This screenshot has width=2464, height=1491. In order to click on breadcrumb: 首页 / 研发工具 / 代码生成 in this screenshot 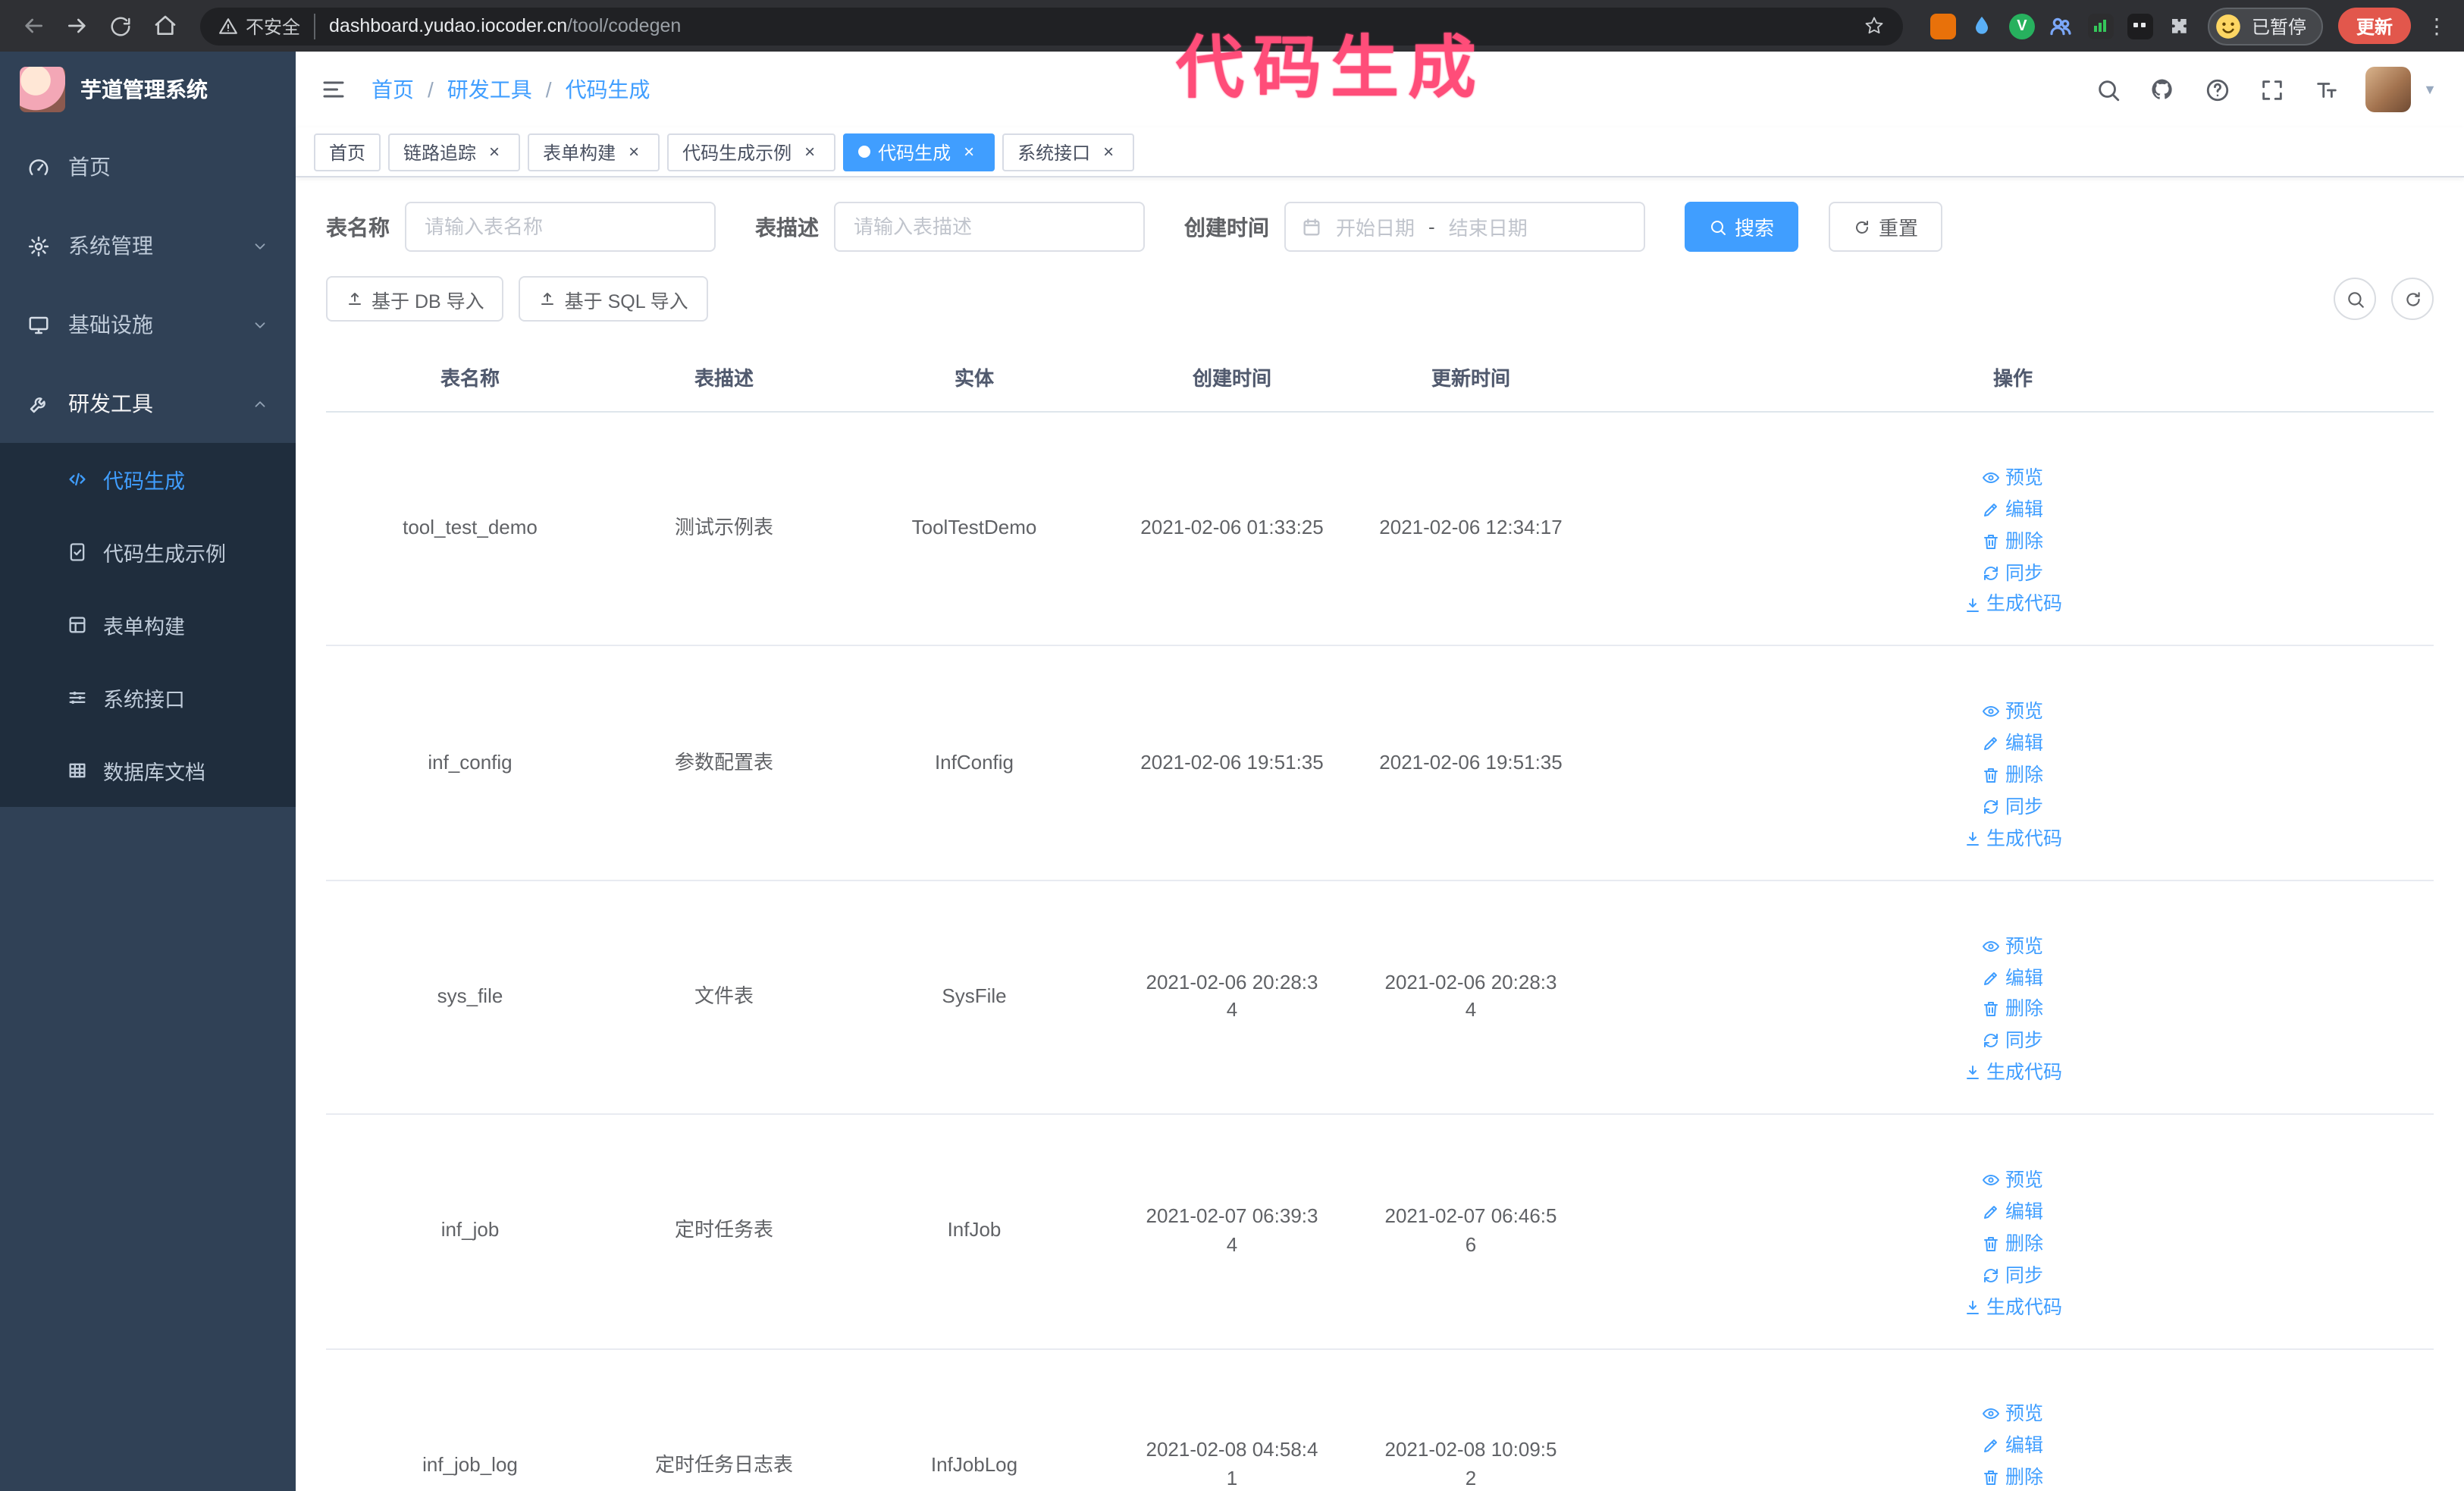, I will do `click(510, 89)`.